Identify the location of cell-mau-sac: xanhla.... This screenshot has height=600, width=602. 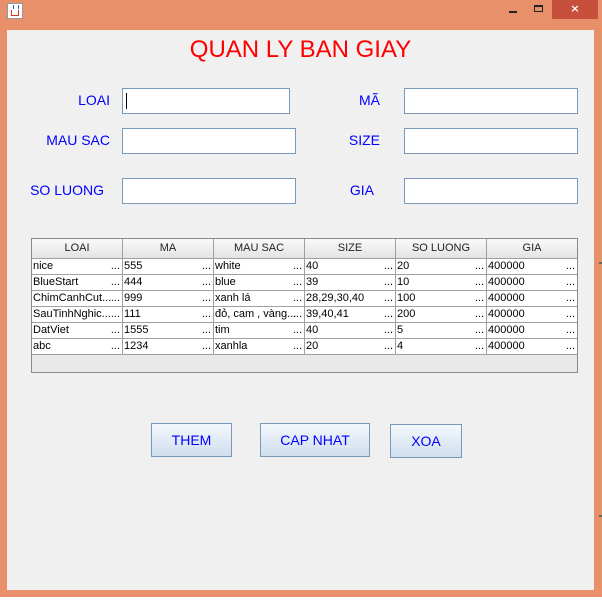
(259, 346).